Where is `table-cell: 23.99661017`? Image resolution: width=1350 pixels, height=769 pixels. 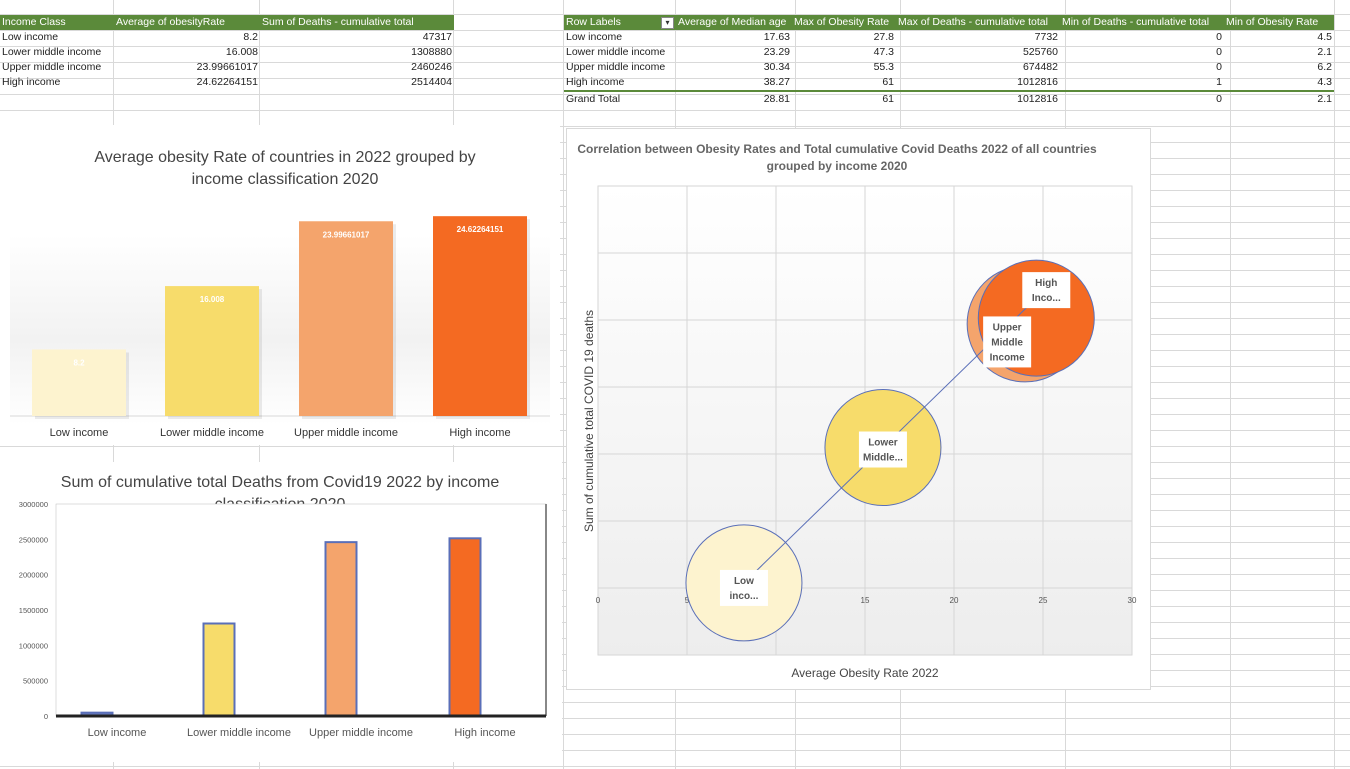 table-cell: 23.99661017 is located at coordinates (187, 67).